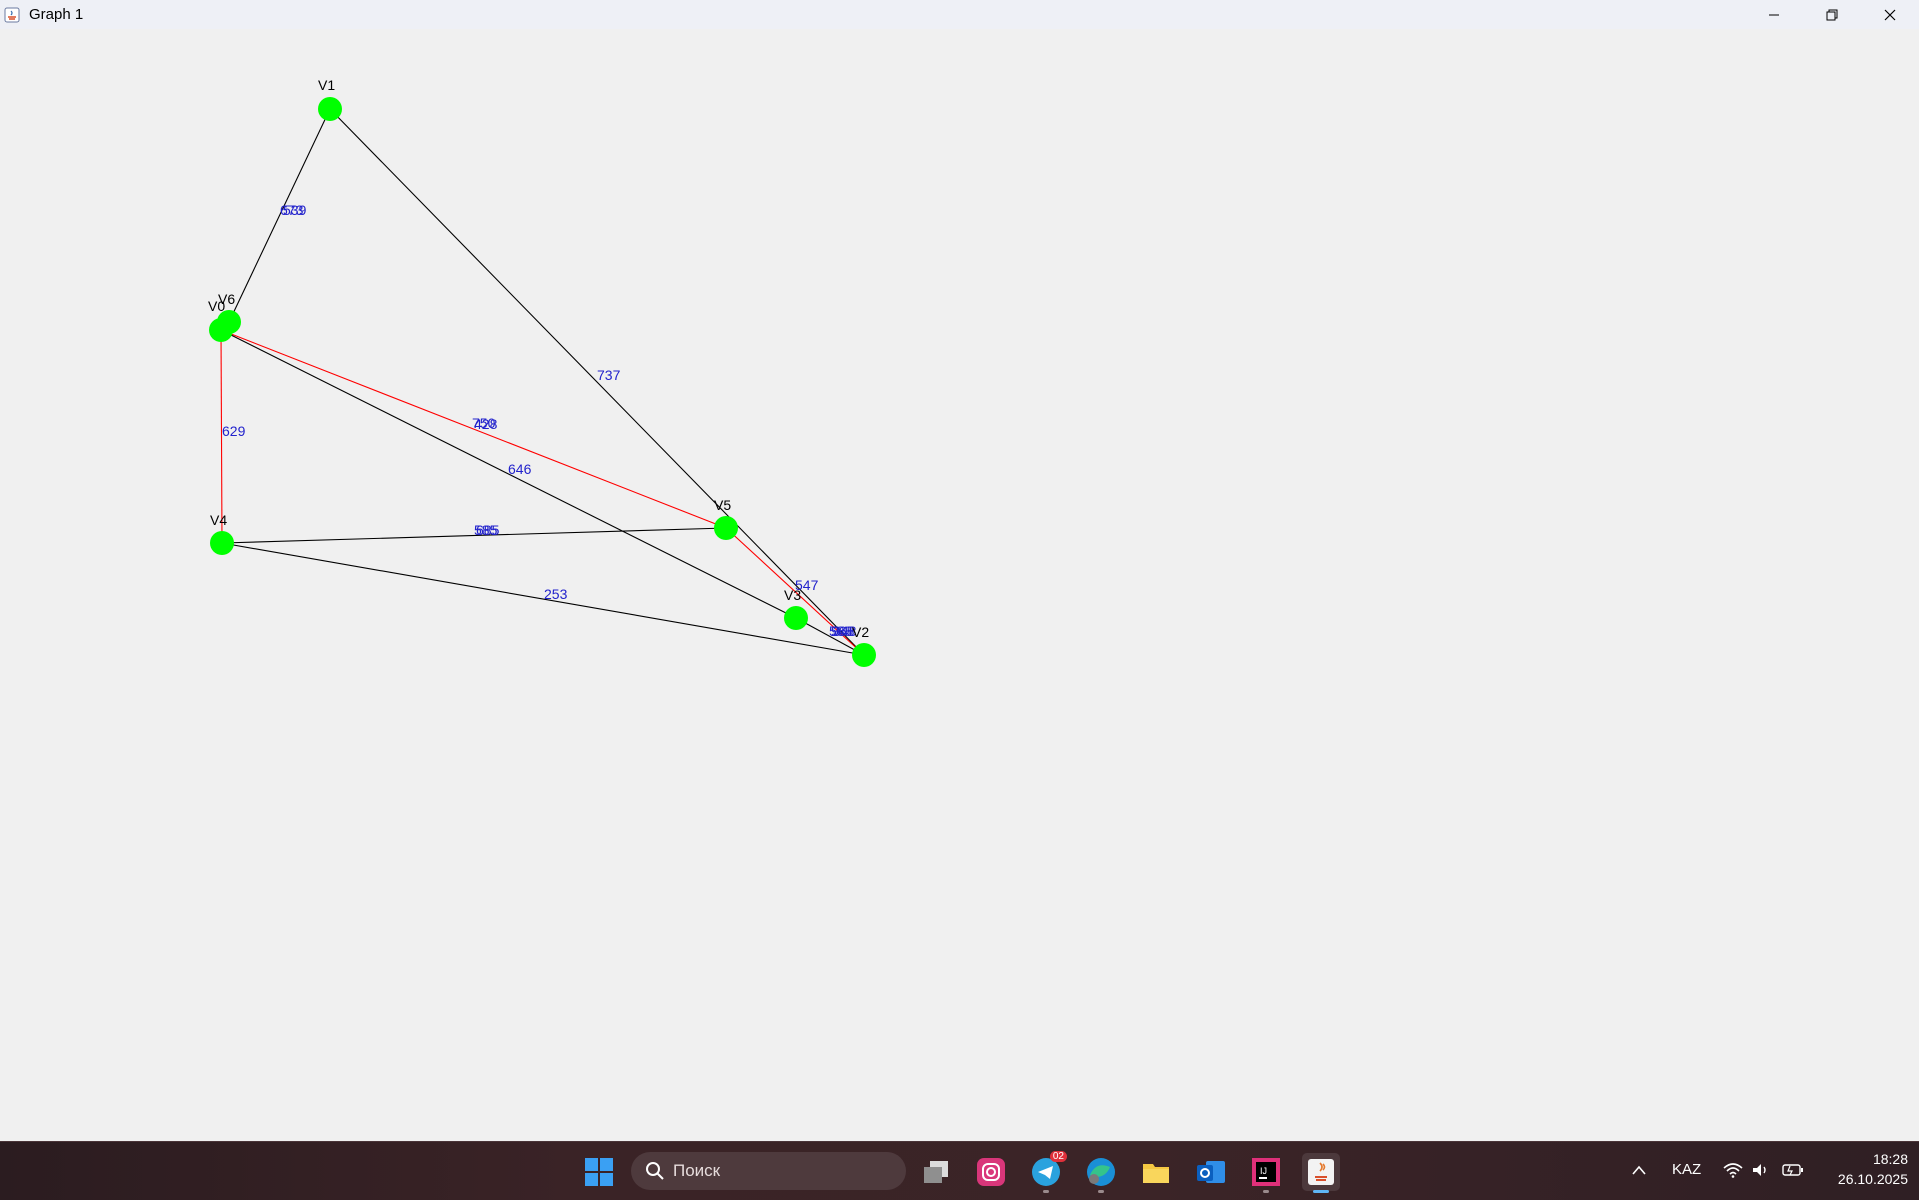  What do you see at coordinates (330, 109) in the screenshot?
I see `vertex-v1` at bounding box center [330, 109].